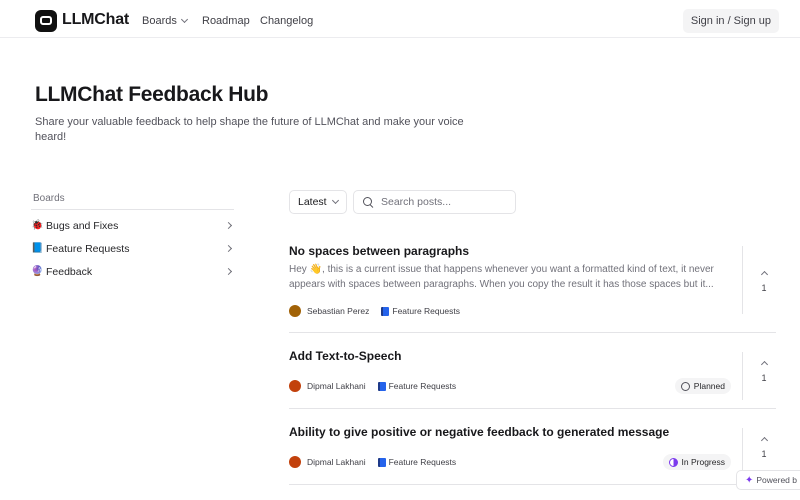  What do you see at coordinates (312, 202) in the screenshot?
I see `sort-label: Latest` at bounding box center [312, 202].